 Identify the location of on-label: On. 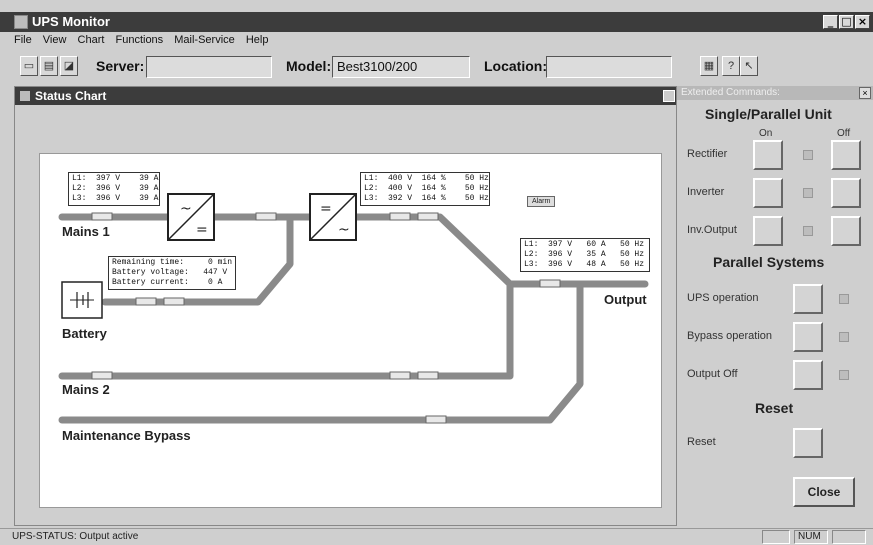
(766, 133).